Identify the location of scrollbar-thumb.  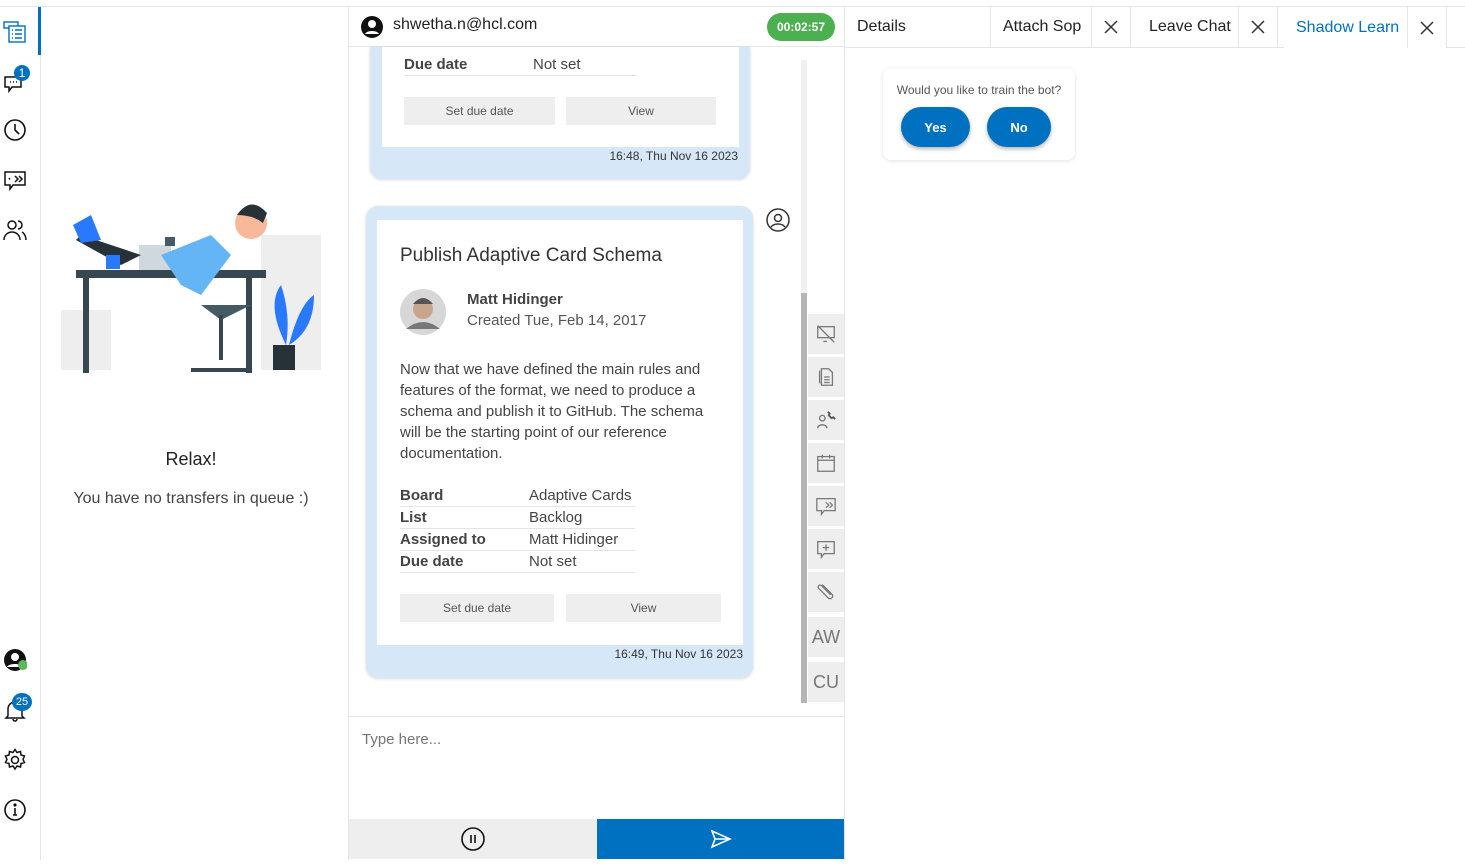
(804, 498).